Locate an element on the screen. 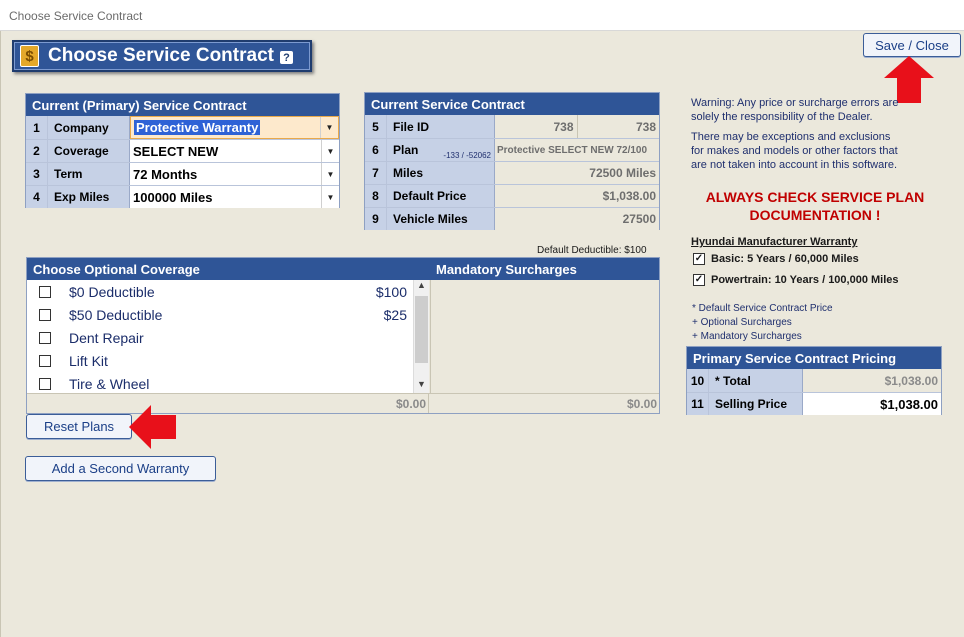  exp-miles-select: 100000 Miles ▼ is located at coordinates (234, 197).